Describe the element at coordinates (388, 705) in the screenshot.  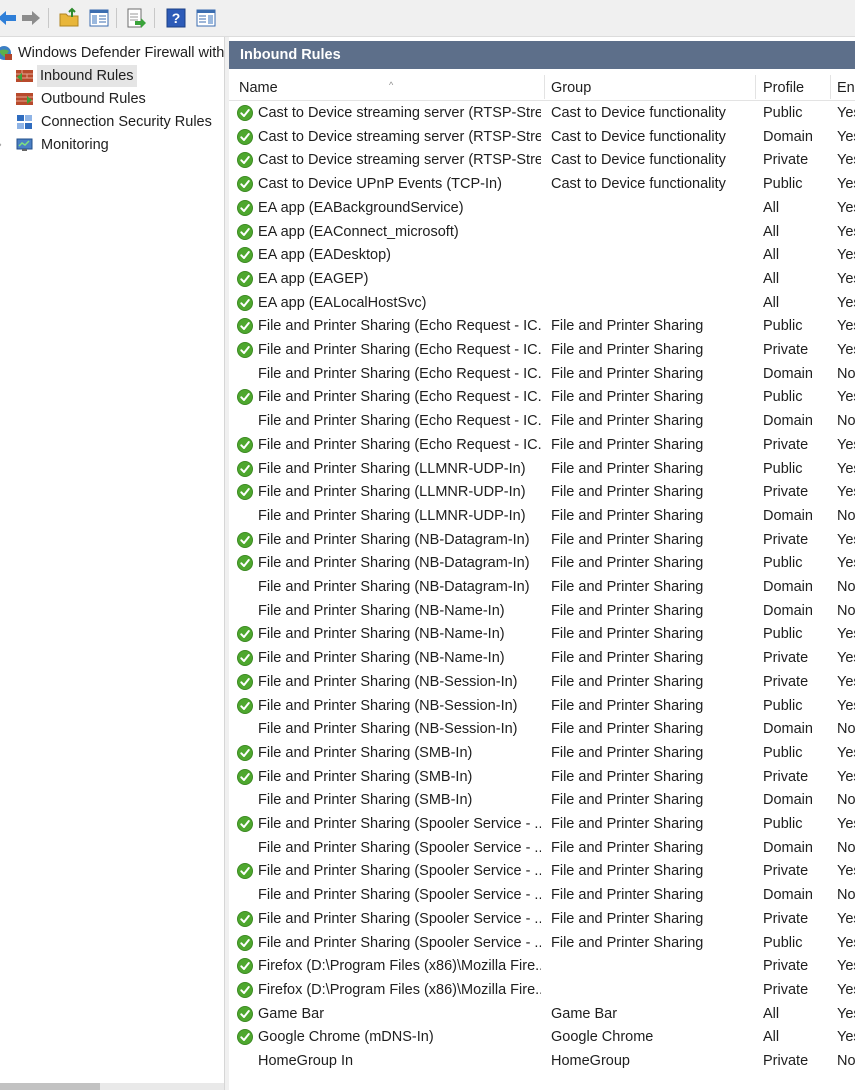
I see `rule-name: File and Printer Sharing (NB-Session-In)` at that location.